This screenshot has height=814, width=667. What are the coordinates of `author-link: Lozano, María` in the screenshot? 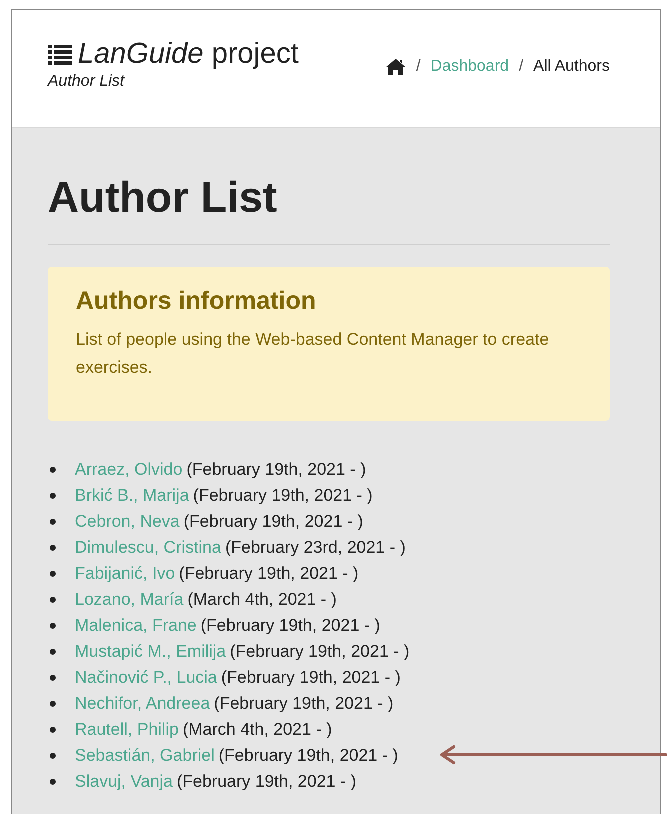 It's located at (129, 600).